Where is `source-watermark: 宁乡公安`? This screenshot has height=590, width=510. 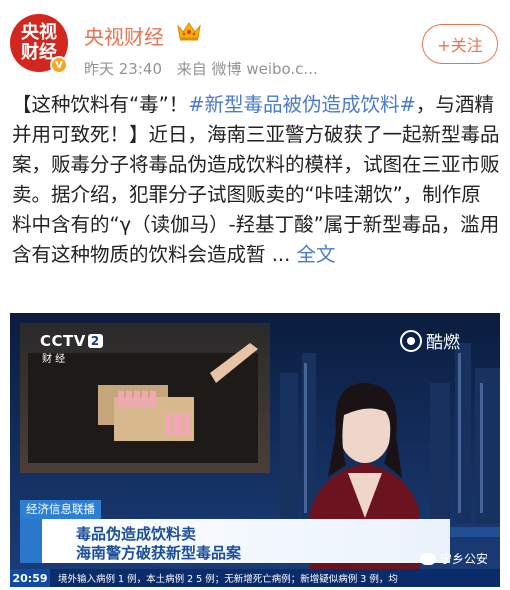 source-watermark: 宁乡公安 is located at coordinates (453, 558).